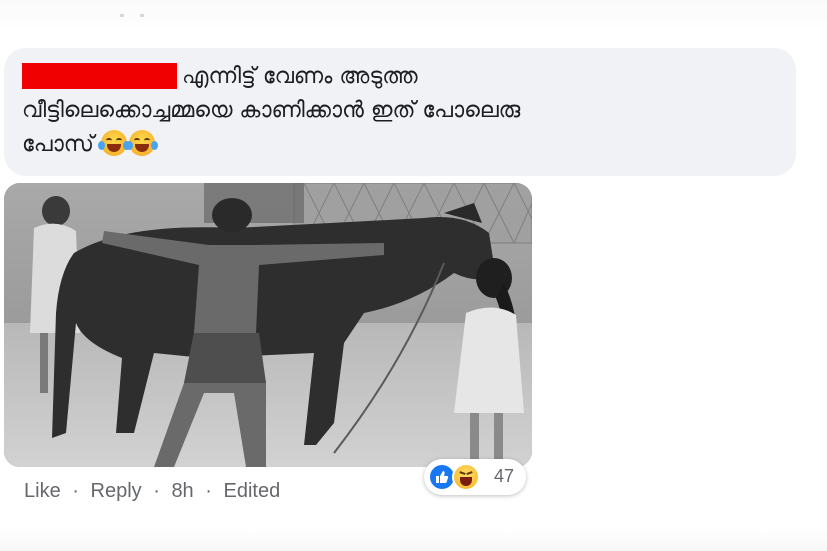 This screenshot has width=827, height=551. Describe the element at coordinates (413, 15) in the screenshot. I see `cropped-top-edge` at that location.